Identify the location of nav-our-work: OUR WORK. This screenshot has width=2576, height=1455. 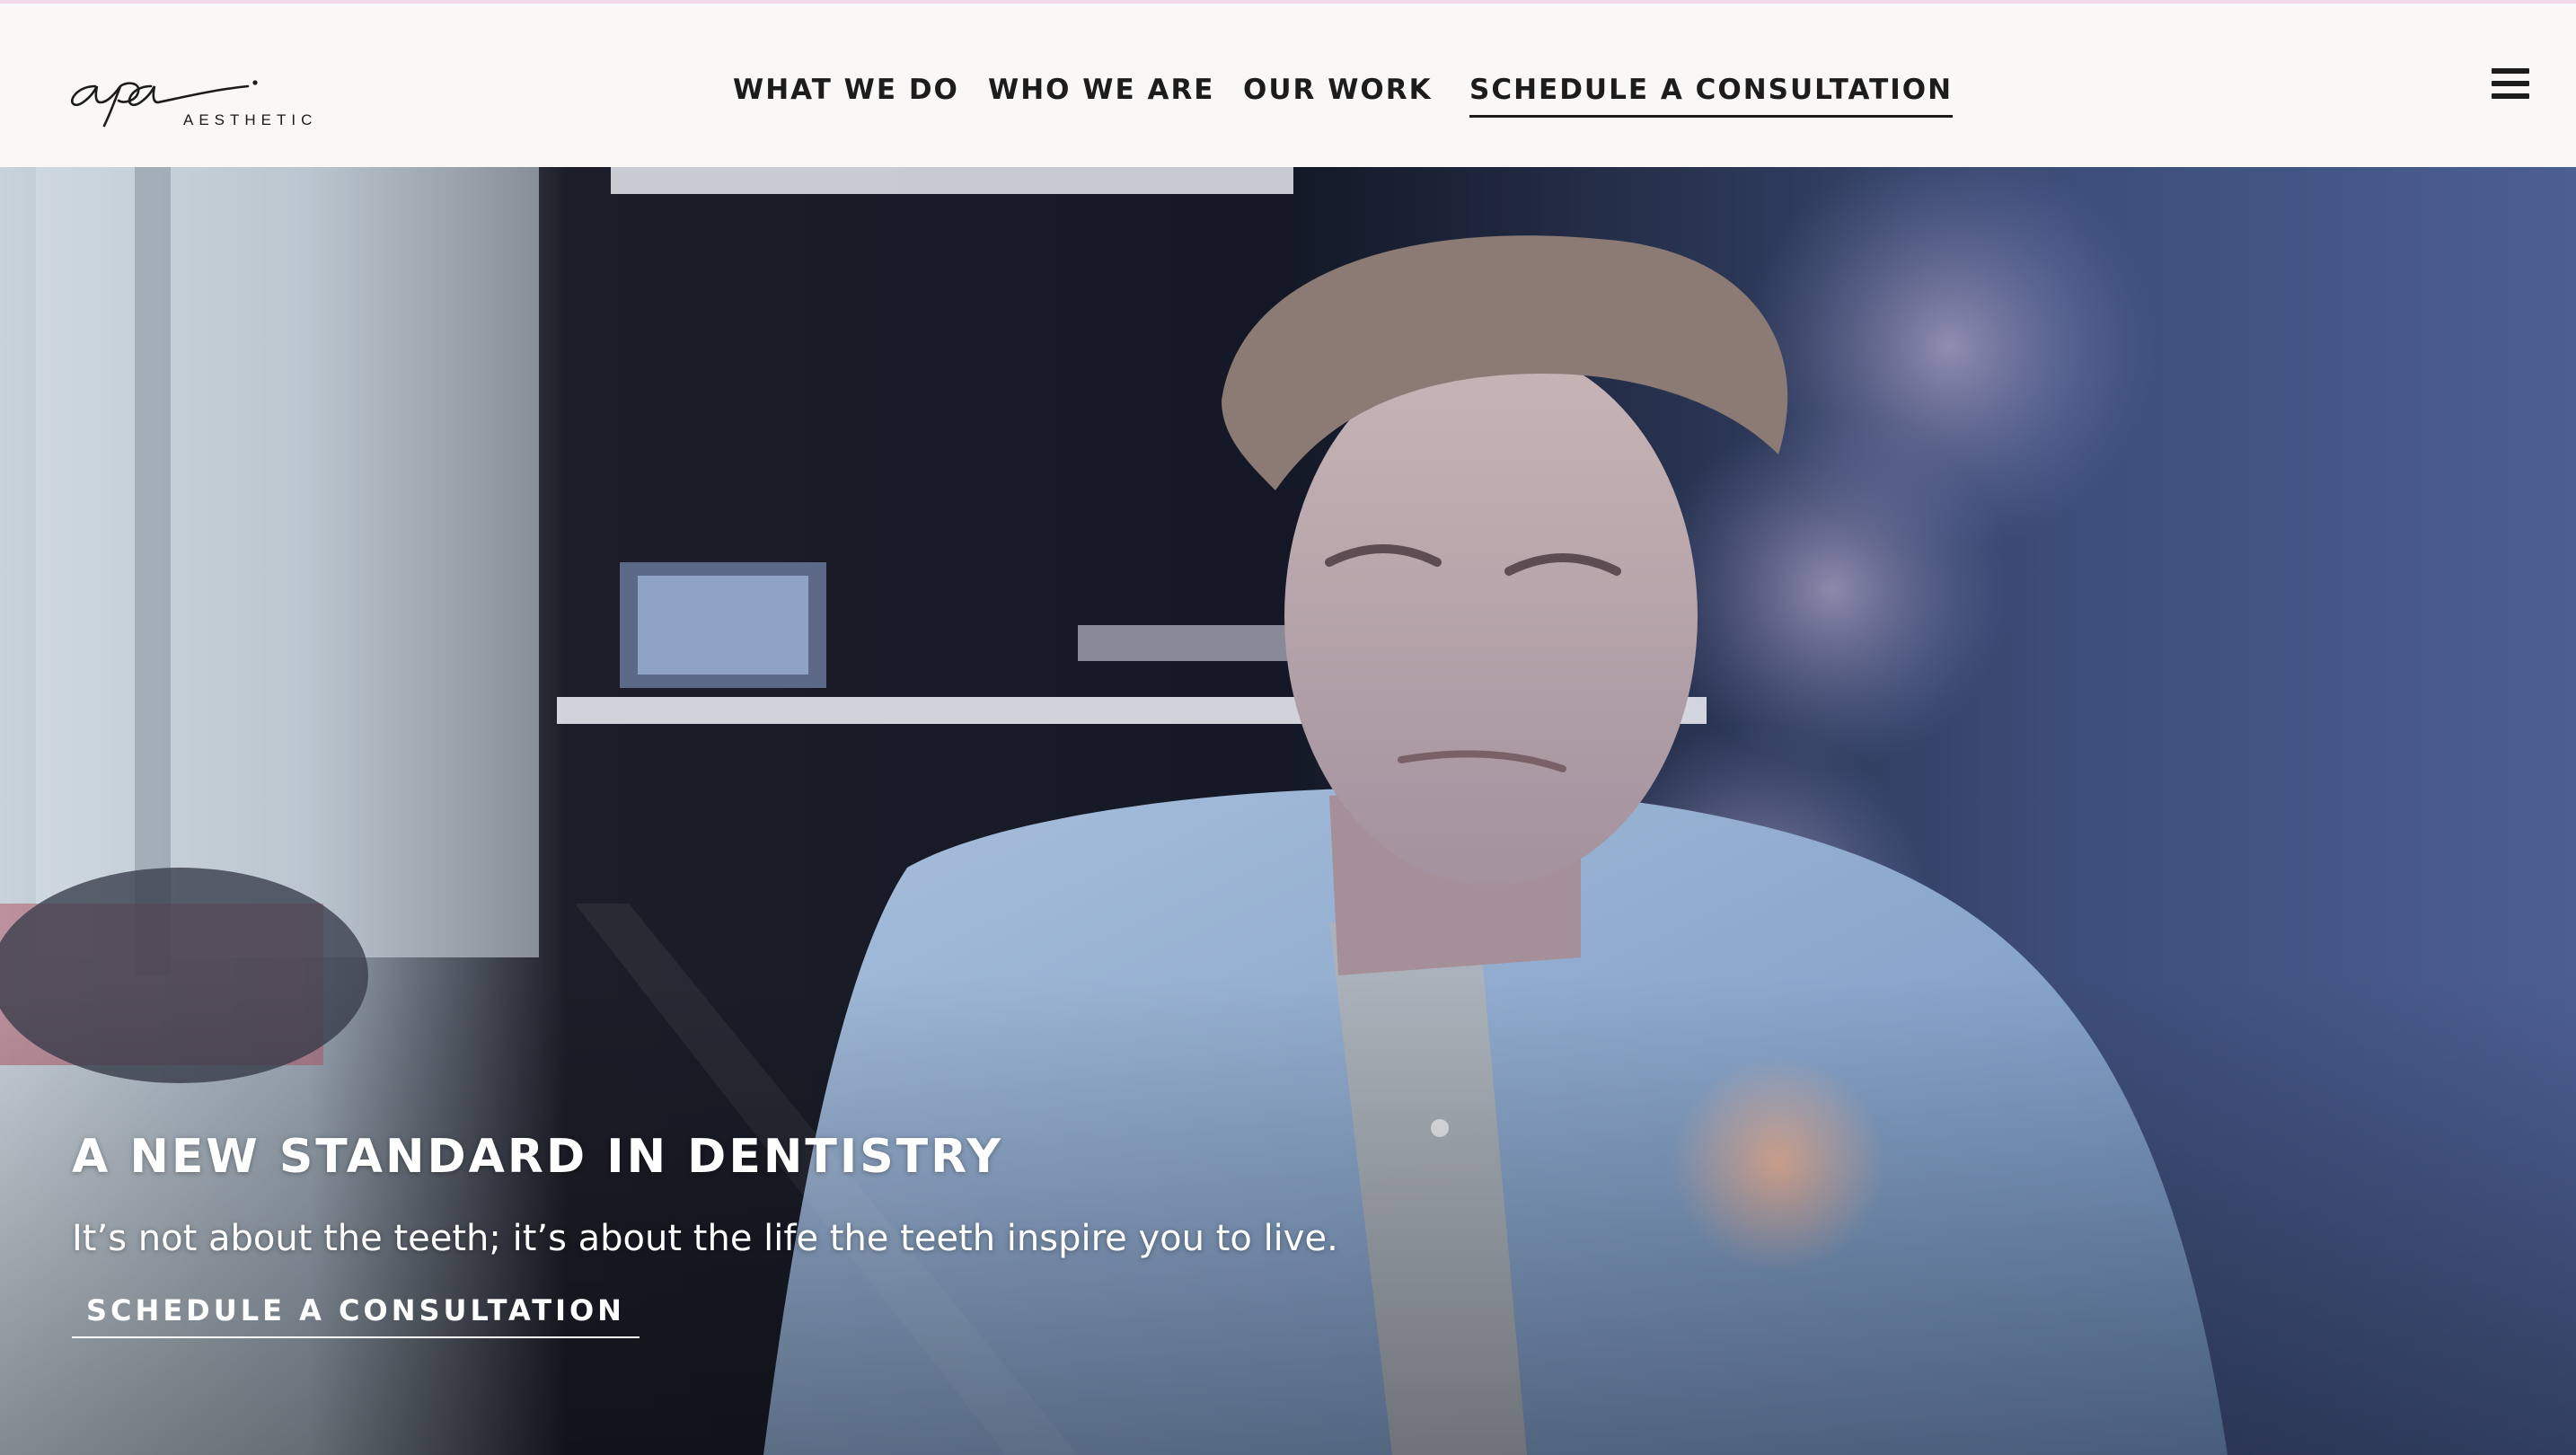
(1338, 90).